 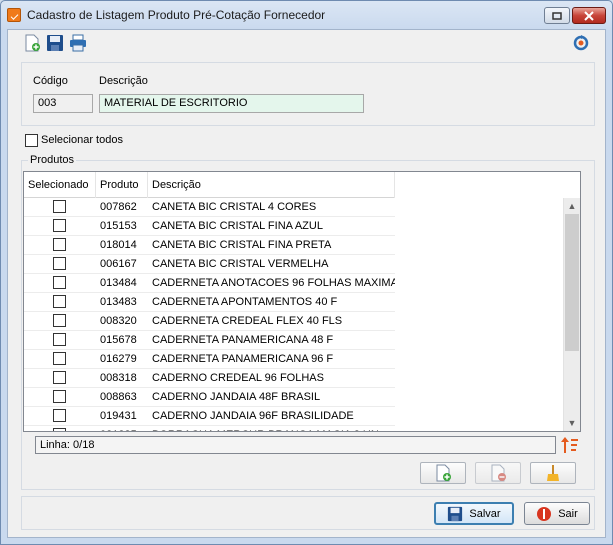 What do you see at coordinates (118, 321) in the screenshot?
I see `produto-cell: 008320` at bounding box center [118, 321].